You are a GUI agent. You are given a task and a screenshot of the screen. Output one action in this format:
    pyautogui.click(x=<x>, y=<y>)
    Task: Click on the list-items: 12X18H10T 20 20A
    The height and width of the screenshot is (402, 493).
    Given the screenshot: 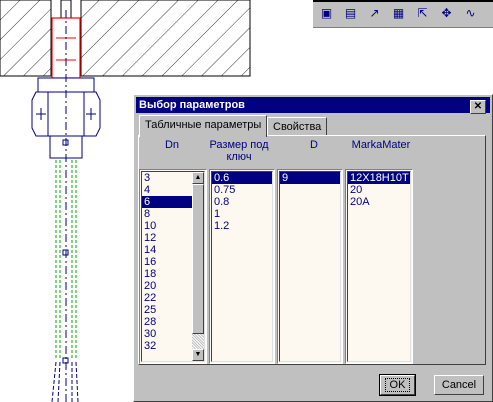 What is the action you would take?
    pyautogui.click(x=379, y=190)
    